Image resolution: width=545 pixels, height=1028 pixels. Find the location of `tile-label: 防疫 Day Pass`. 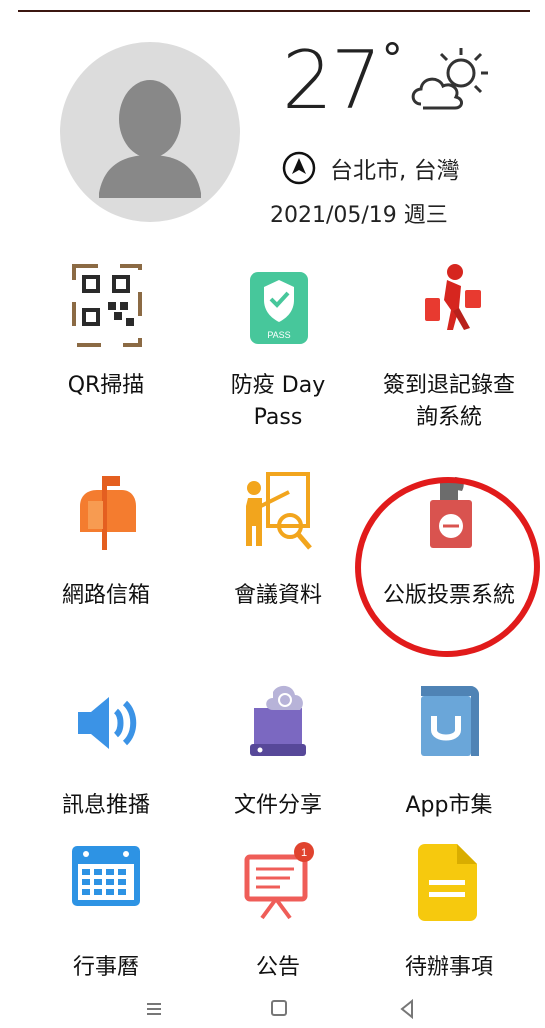

tile-label: 防疫 Day Pass is located at coordinates (278, 401).